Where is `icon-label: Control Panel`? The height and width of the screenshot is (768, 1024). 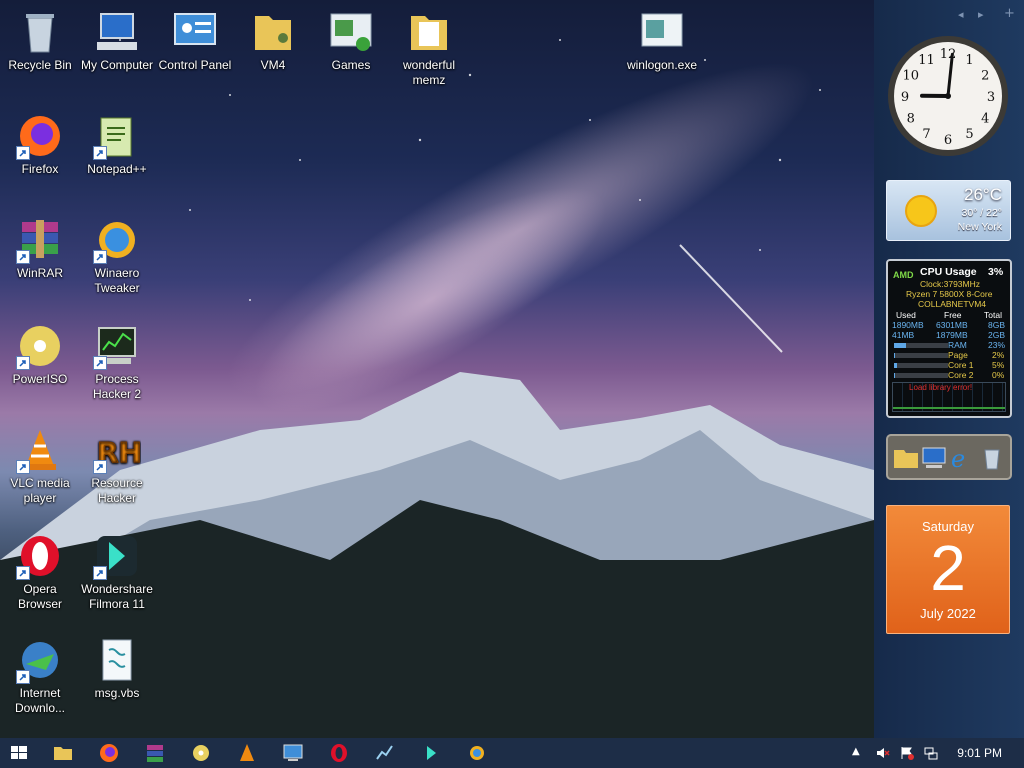 icon-label: Control Panel is located at coordinates (195, 65).